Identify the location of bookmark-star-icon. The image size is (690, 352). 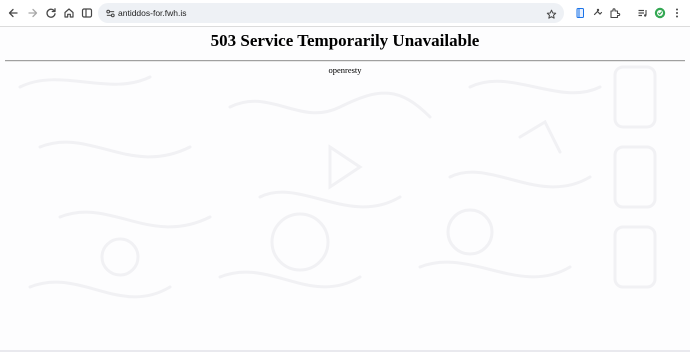
(552, 13).